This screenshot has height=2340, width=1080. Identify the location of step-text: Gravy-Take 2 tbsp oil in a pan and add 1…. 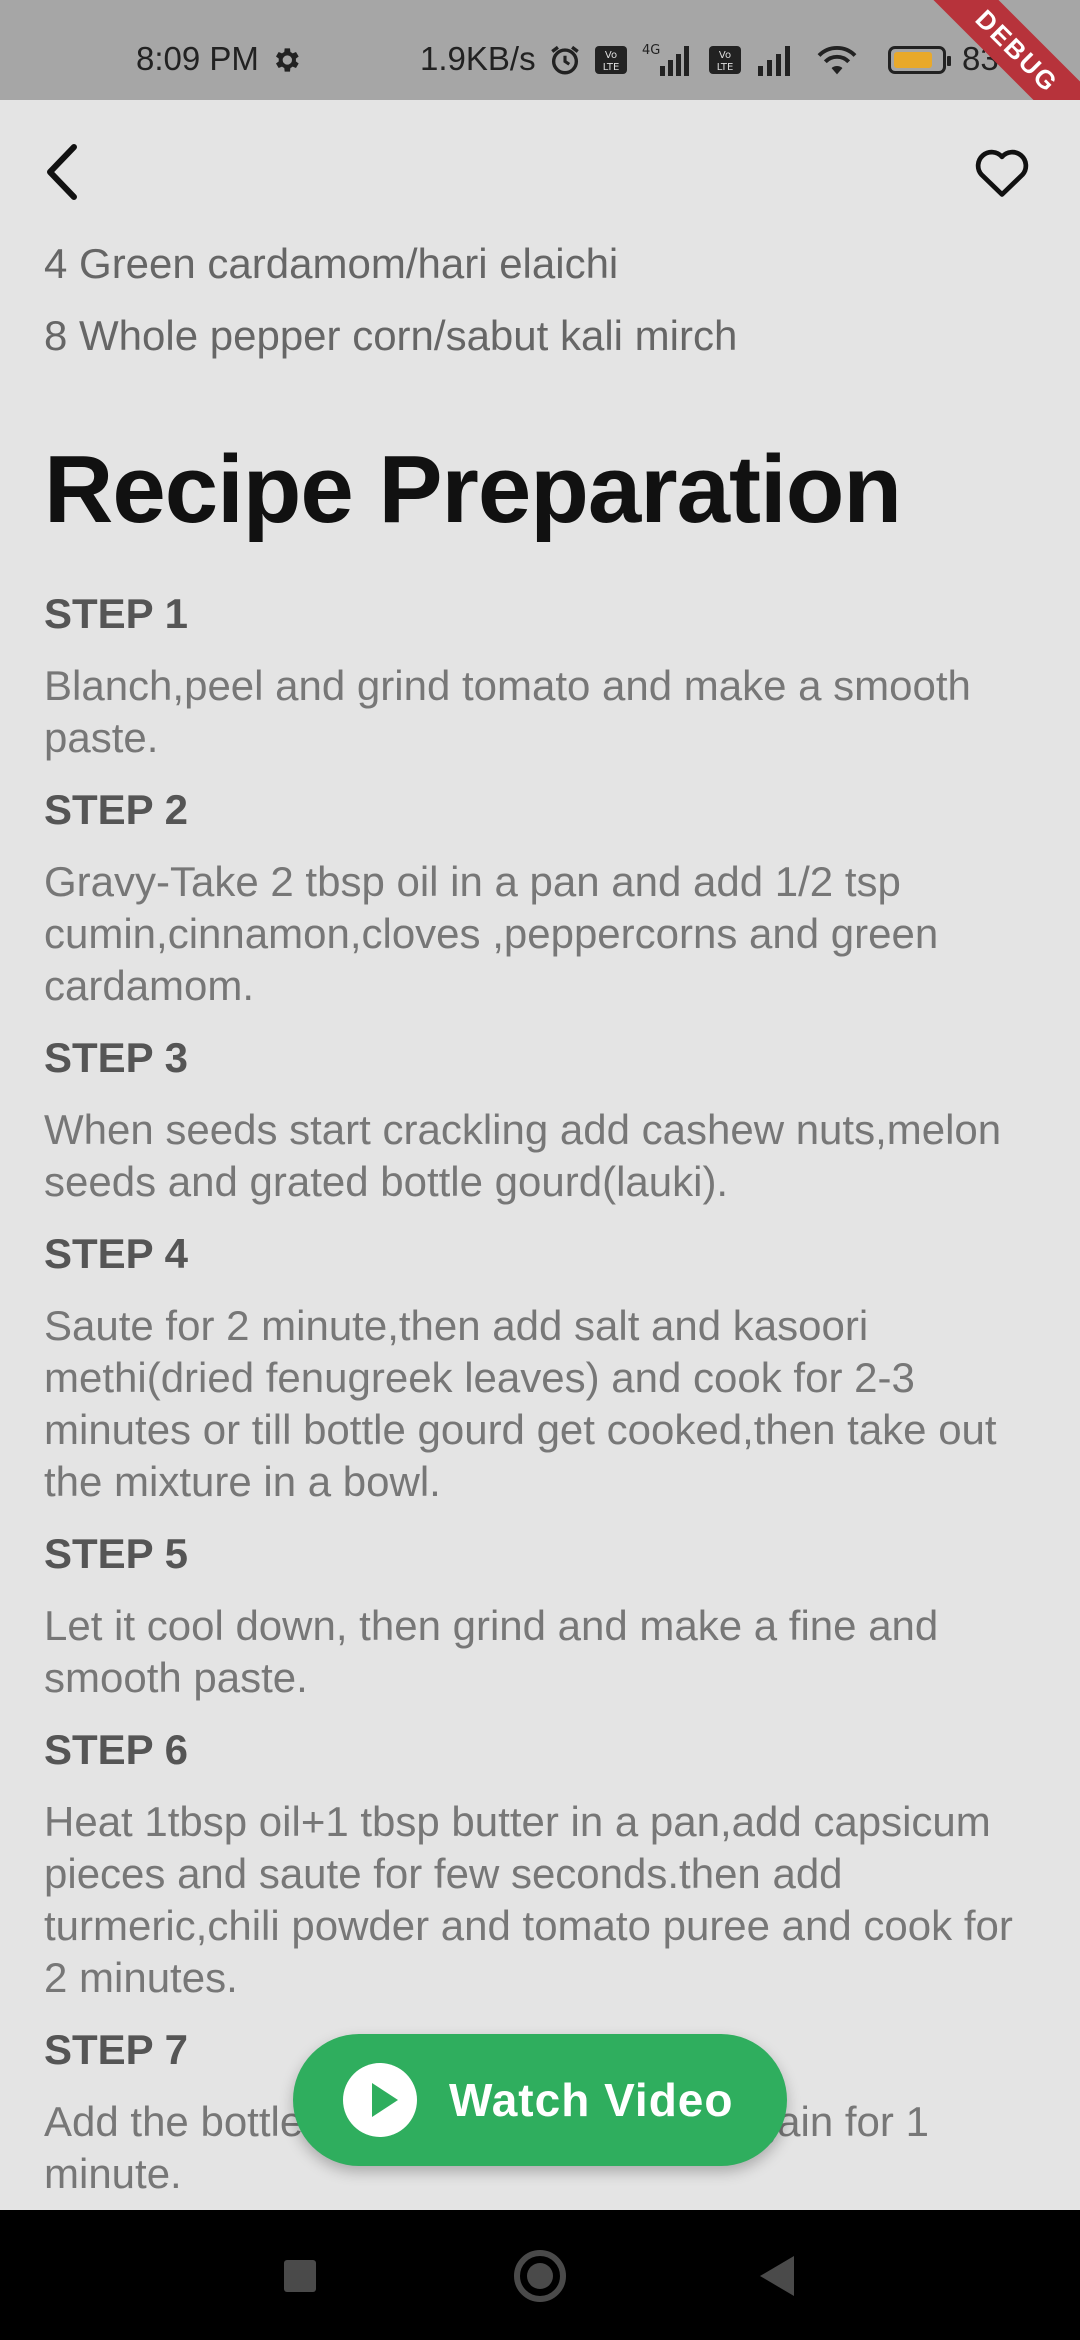
(491, 933).